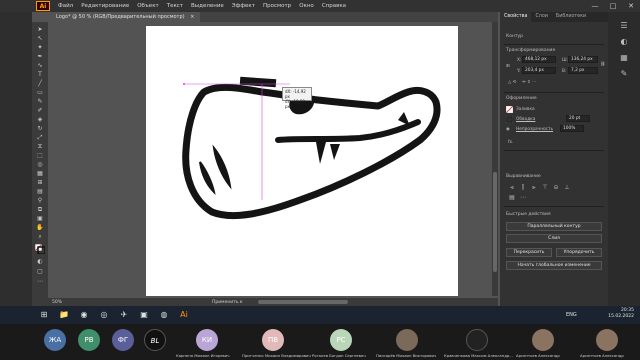  I want to click on tab-libraries: Библиотеки, so click(571, 17).